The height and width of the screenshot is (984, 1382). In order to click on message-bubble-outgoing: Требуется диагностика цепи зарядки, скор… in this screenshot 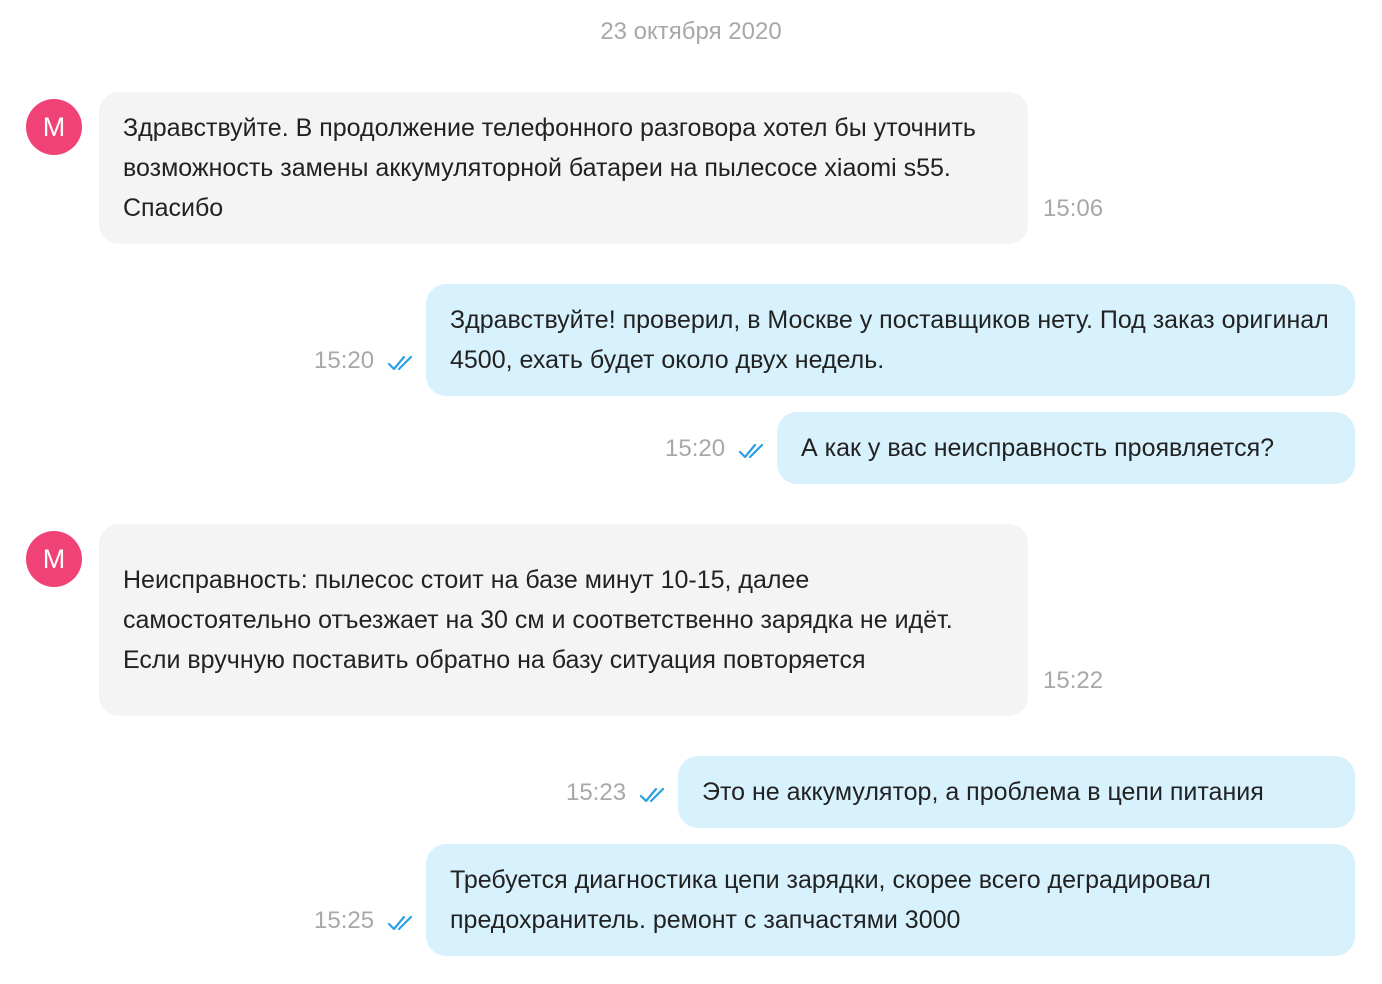, I will do `click(890, 900)`.